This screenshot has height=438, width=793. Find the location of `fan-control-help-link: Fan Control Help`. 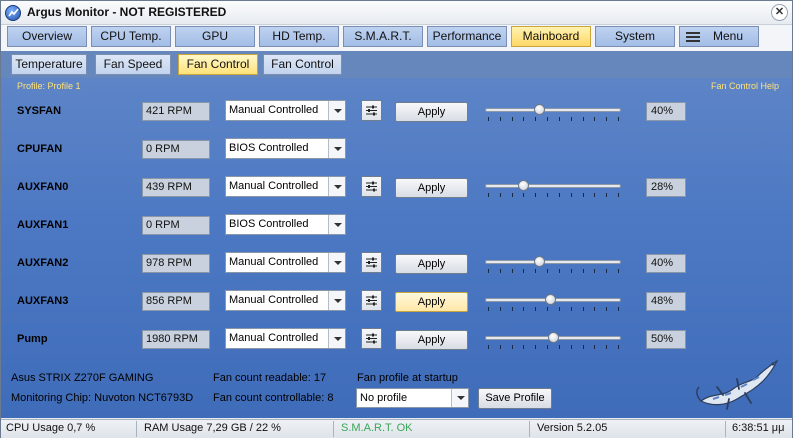

fan-control-help-link: Fan Control Help is located at coordinates (745, 86).